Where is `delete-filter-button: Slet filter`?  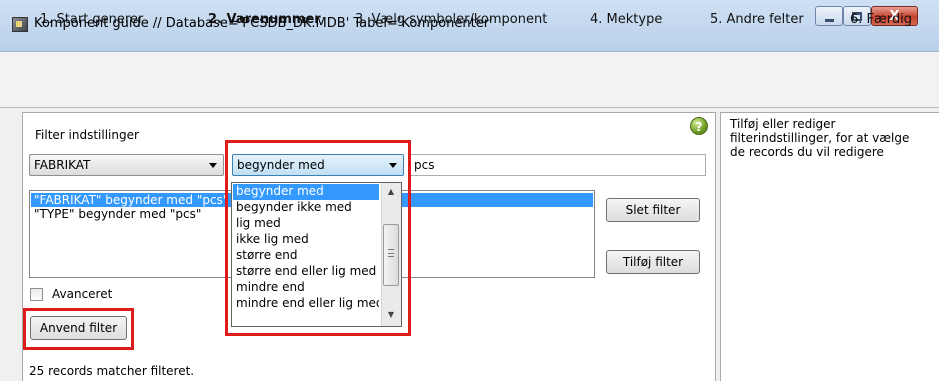
delete-filter-button: Slet filter is located at coordinates (653, 210).